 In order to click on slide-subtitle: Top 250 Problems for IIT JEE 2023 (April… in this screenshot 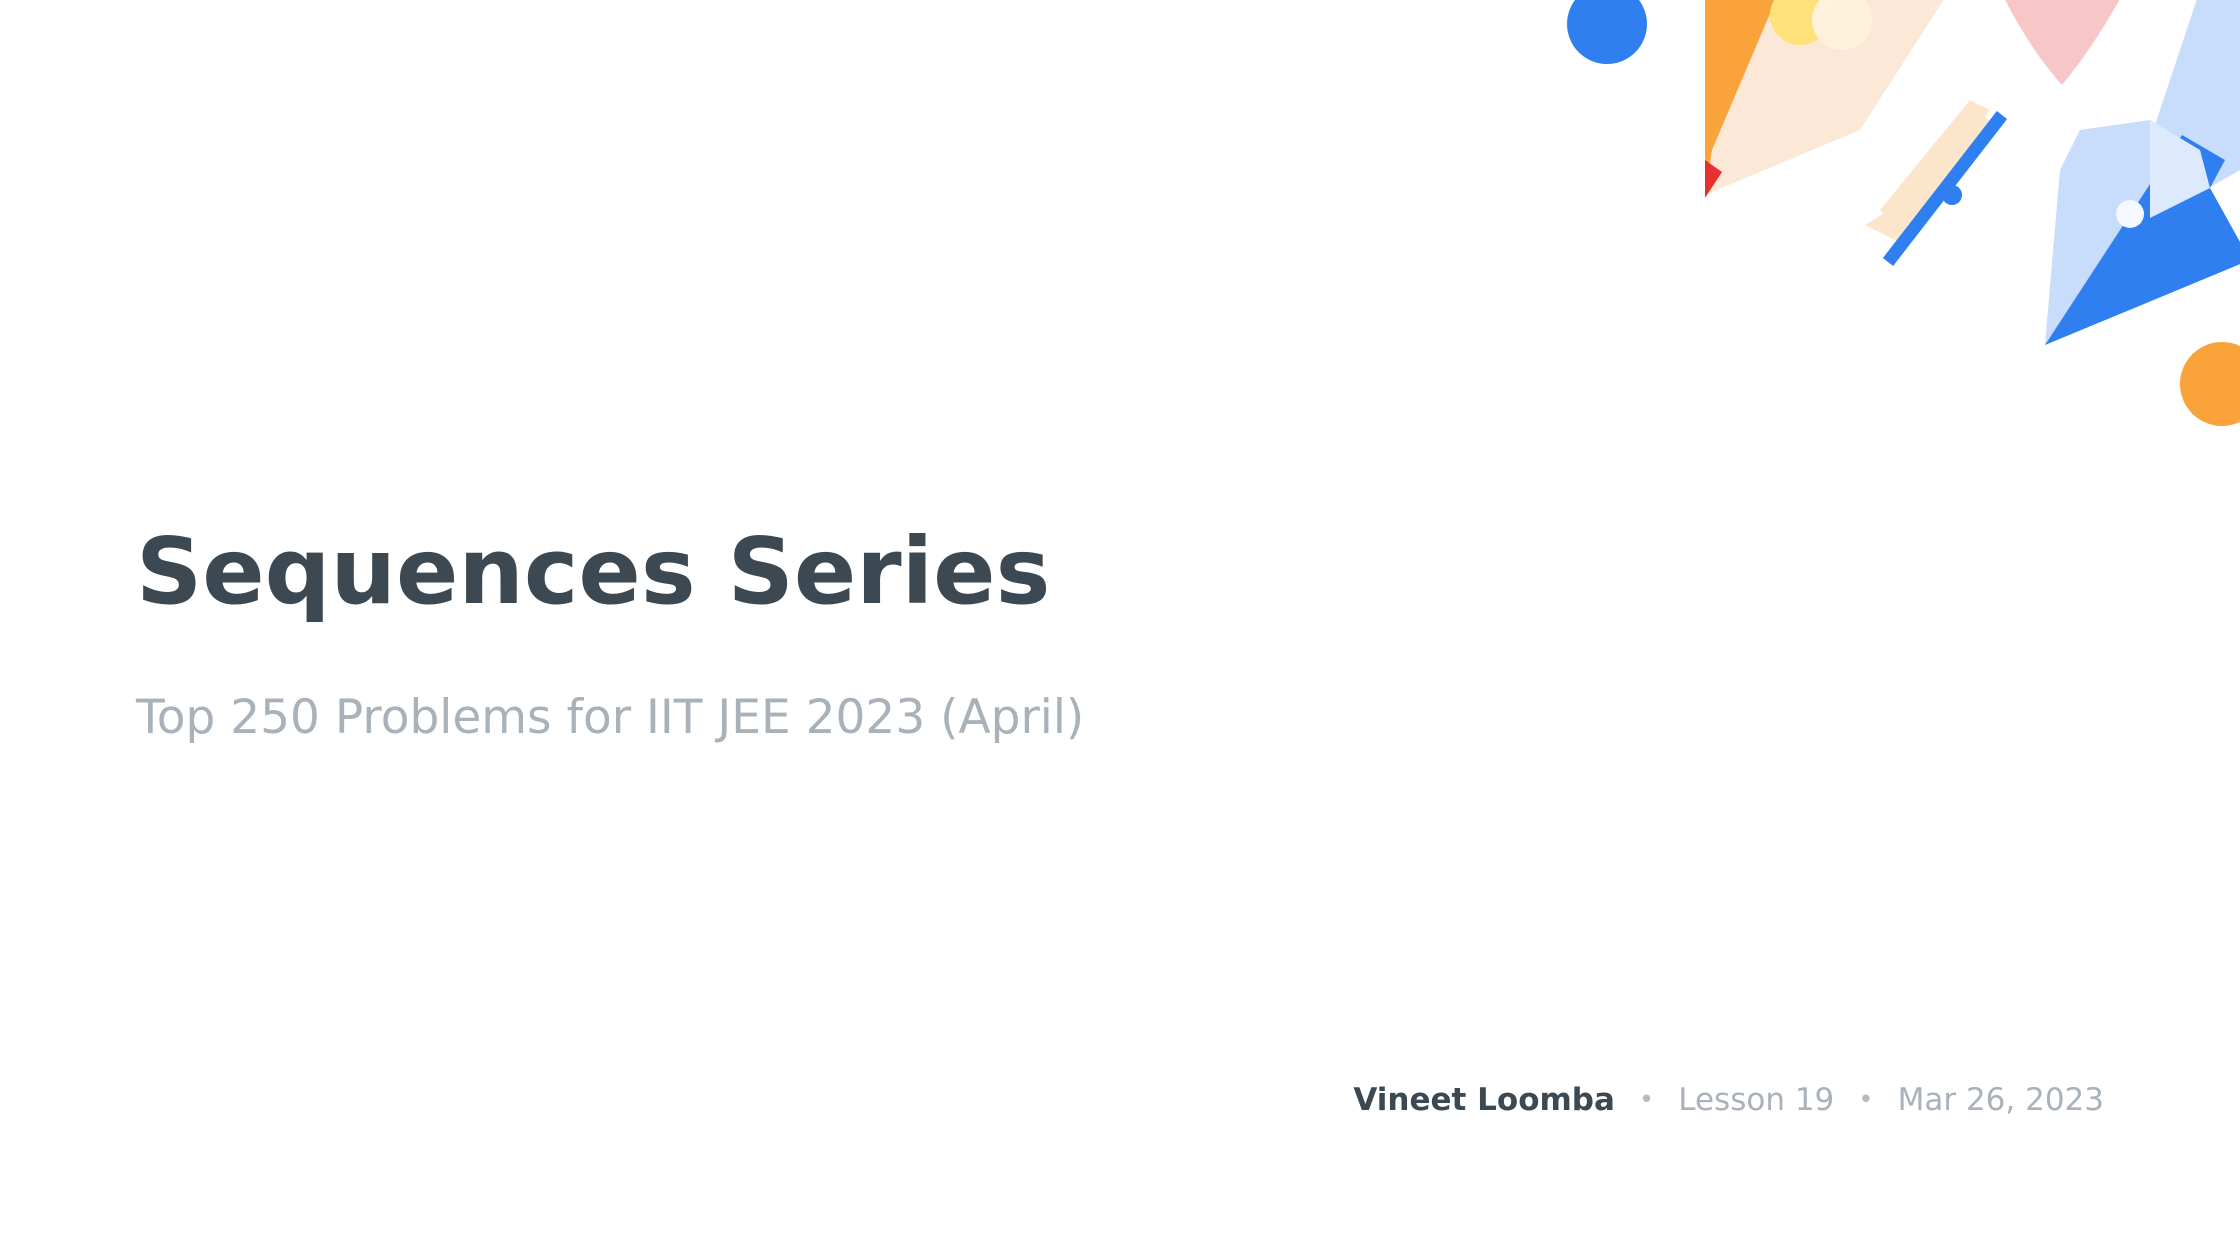, I will do `click(610, 717)`.